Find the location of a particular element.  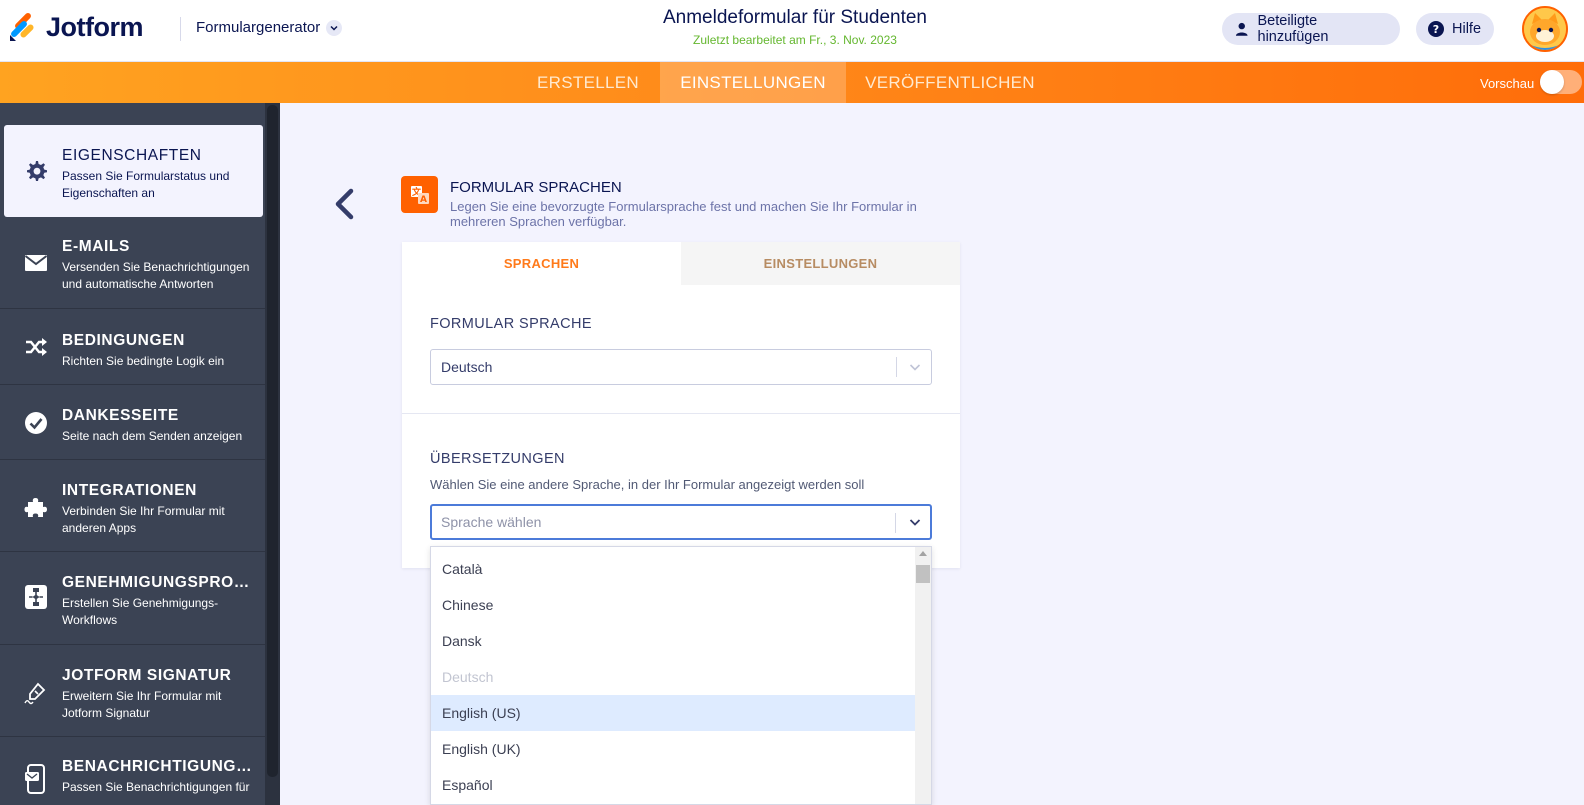

sidebar-item-title: BEDINGUNGEN is located at coordinates (123, 340).